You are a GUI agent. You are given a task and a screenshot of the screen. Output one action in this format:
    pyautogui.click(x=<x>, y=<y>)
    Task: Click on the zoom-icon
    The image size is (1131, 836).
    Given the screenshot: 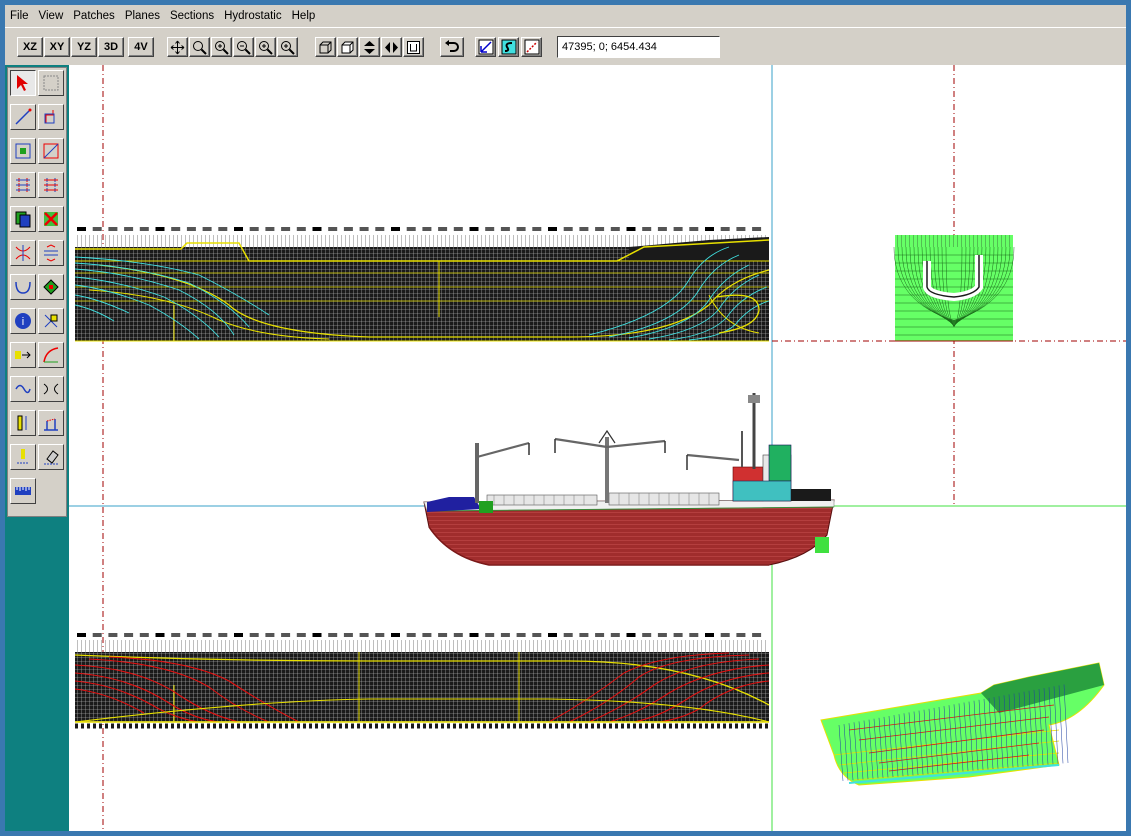 What is the action you would take?
    pyautogui.click(x=199, y=47)
    